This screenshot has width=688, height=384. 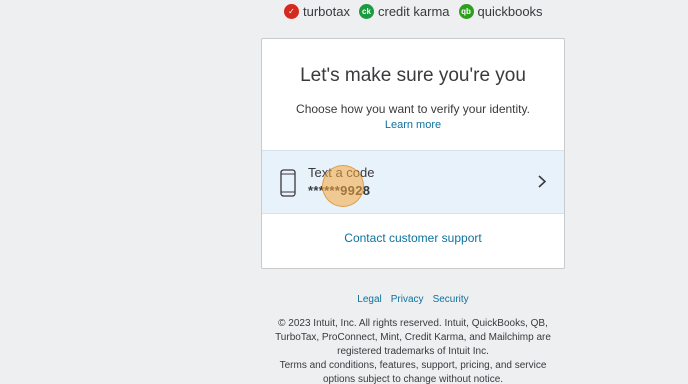 I want to click on footer-links: Legal Privacy Security, so click(x=413, y=299).